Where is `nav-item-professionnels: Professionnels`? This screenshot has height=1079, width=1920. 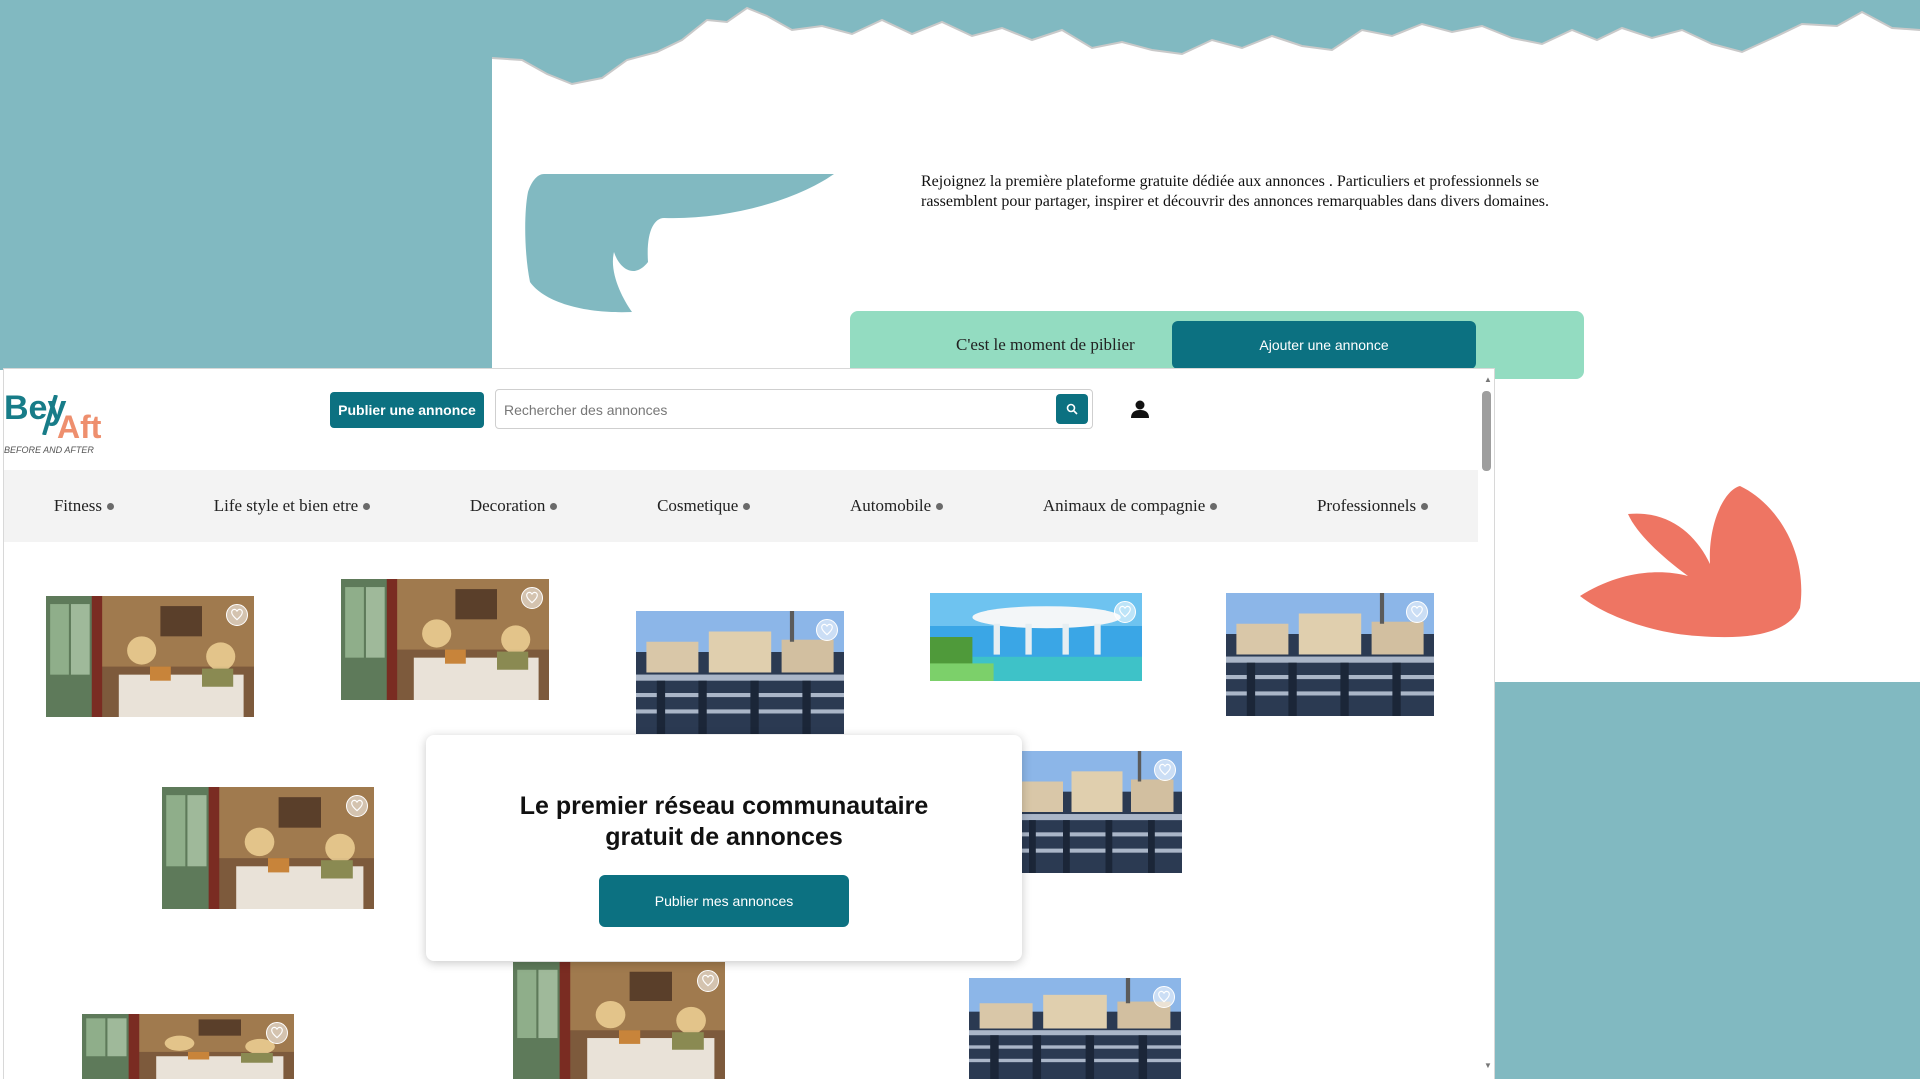
nav-item-professionnels: Professionnels is located at coordinates (1372, 506).